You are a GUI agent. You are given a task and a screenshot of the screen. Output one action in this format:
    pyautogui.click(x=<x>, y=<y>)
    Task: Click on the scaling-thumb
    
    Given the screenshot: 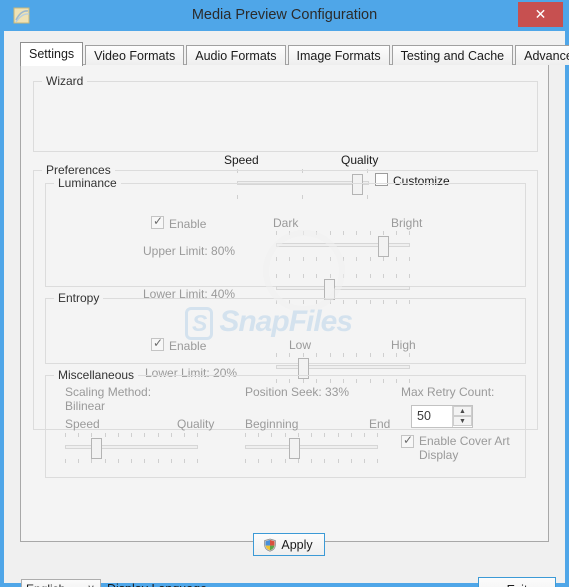 What is the action you would take?
    pyautogui.click(x=96, y=448)
    